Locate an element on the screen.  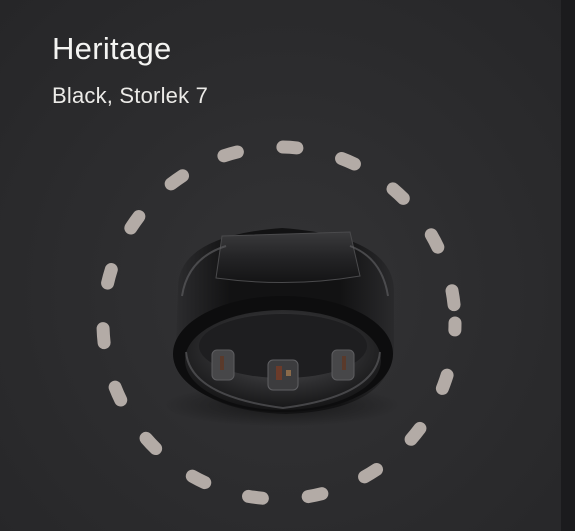
screen-edge is located at coordinates (568, 265).